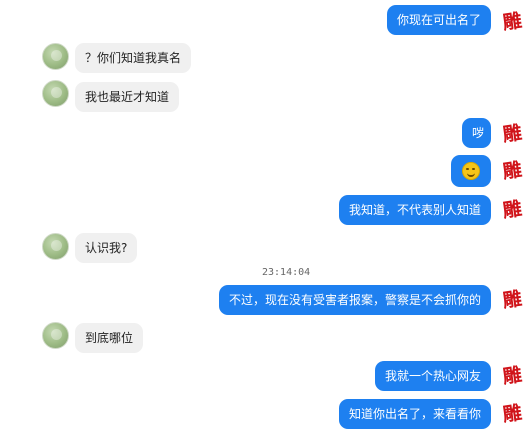  I want to click on message-bubble-outgoing, so click(471, 171).